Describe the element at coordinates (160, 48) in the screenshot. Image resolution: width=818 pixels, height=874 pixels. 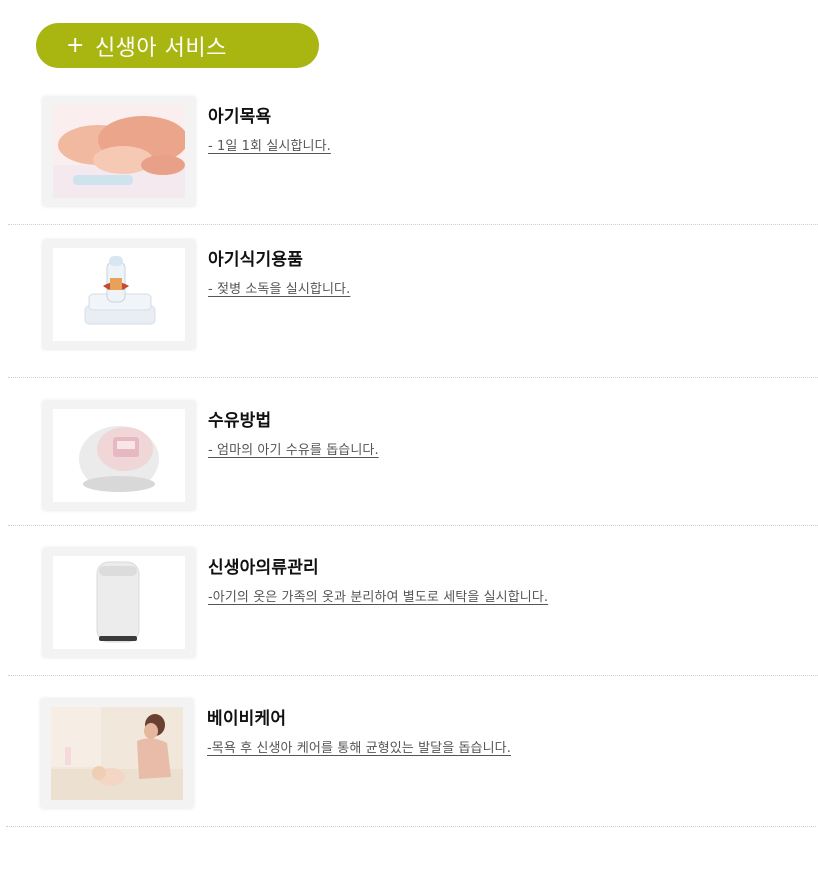
I see `section-title: 신생아 서비스` at that location.